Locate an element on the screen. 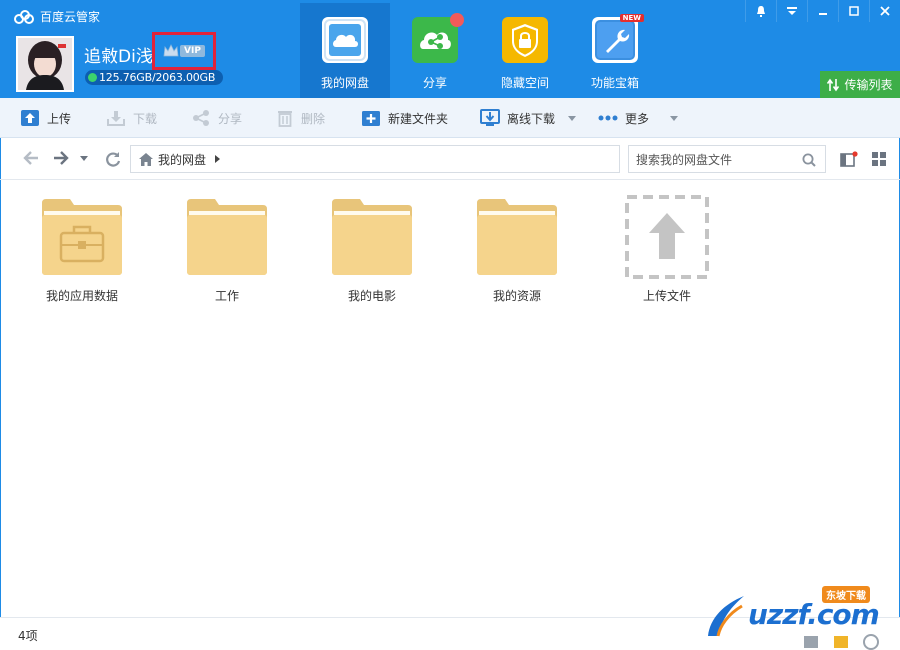 This screenshot has height=650, width=900. tab-my-disk-label: 我的网盘 is located at coordinates (344, 83).